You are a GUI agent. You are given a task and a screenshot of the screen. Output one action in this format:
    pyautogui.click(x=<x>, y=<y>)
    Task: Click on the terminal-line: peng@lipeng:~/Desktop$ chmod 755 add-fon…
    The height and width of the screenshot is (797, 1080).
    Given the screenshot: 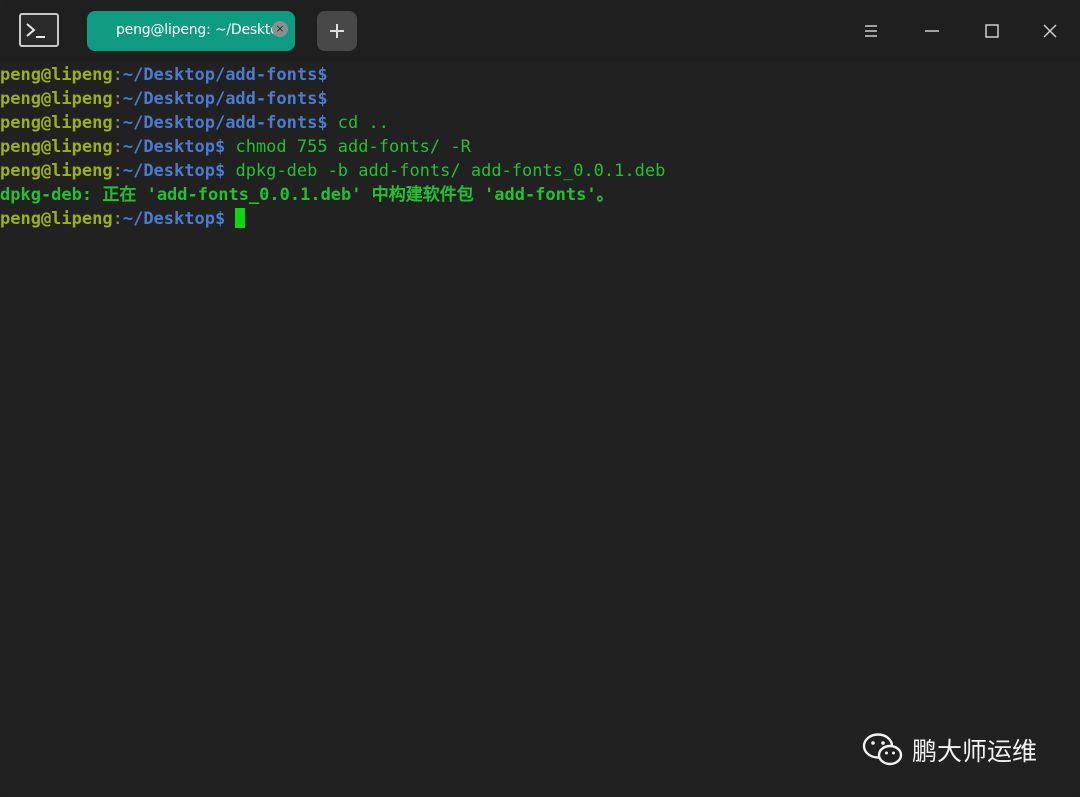 What is the action you would take?
    pyautogui.click(x=235, y=147)
    